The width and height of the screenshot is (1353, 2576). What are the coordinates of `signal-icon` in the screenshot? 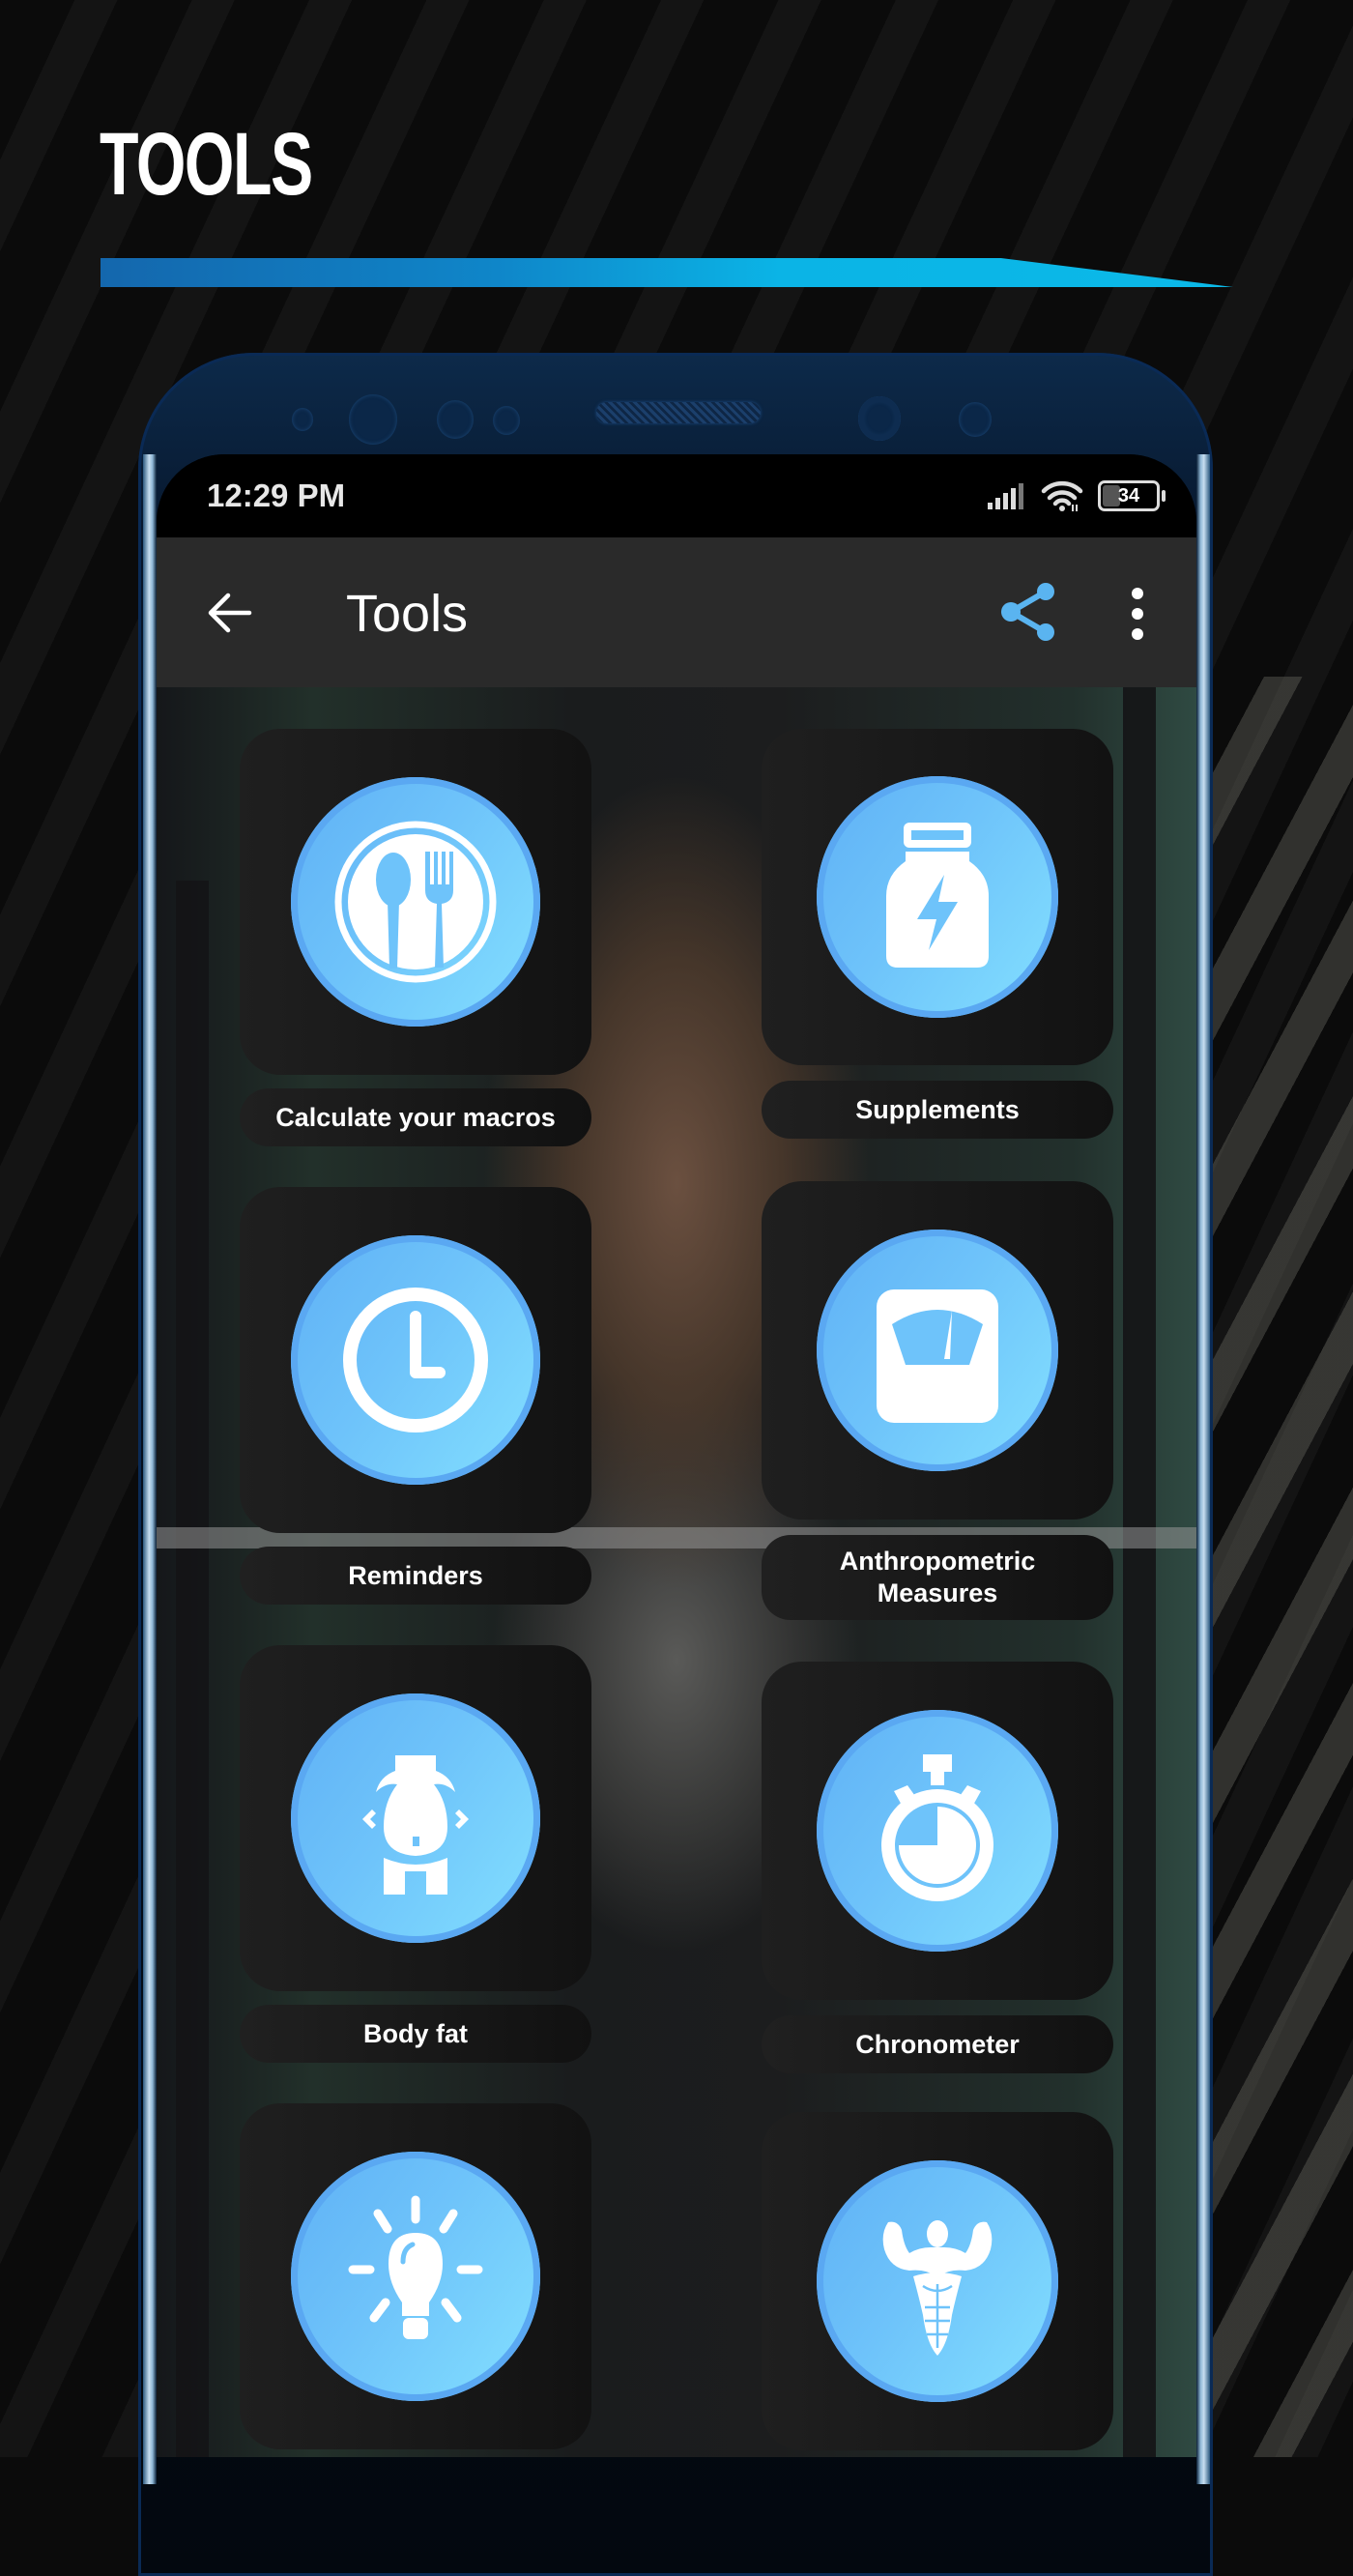 It's located at (1005, 496).